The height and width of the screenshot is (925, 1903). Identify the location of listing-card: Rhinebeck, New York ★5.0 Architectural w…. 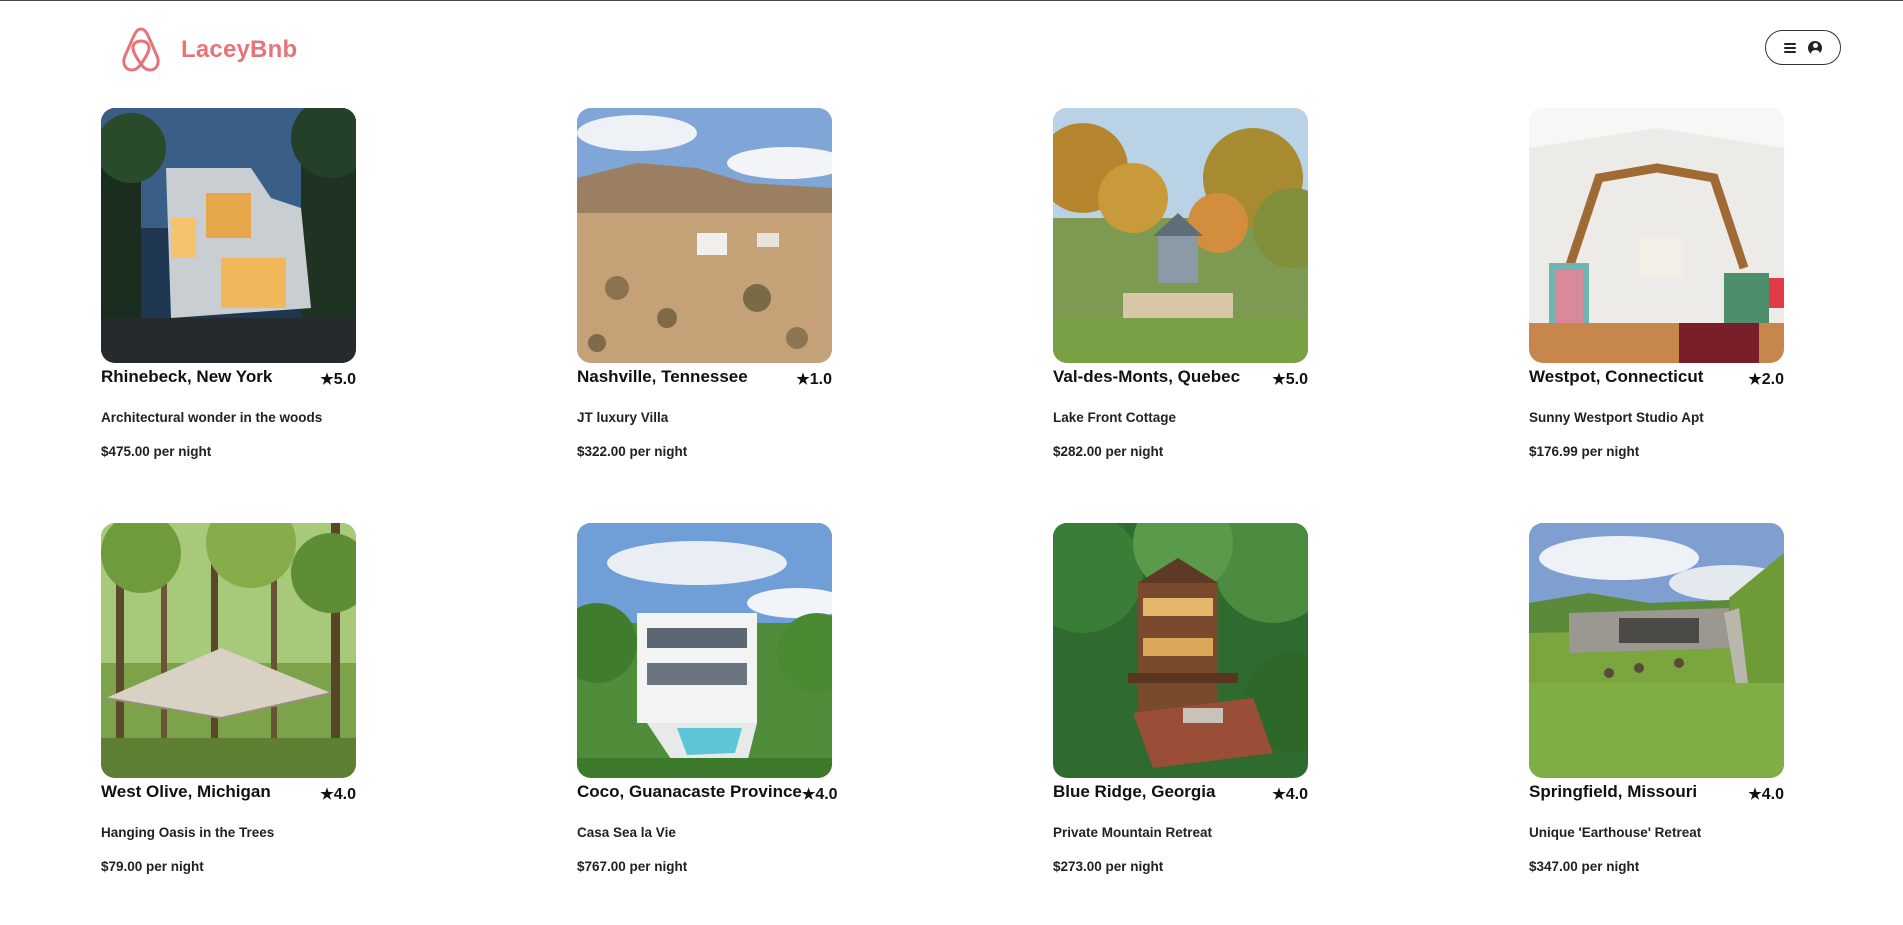
(228, 295).